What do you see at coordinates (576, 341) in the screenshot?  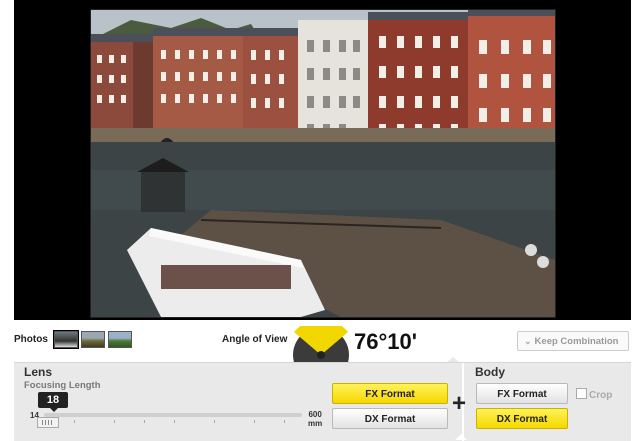 I see `keep-combination-label: Keep Combination` at bounding box center [576, 341].